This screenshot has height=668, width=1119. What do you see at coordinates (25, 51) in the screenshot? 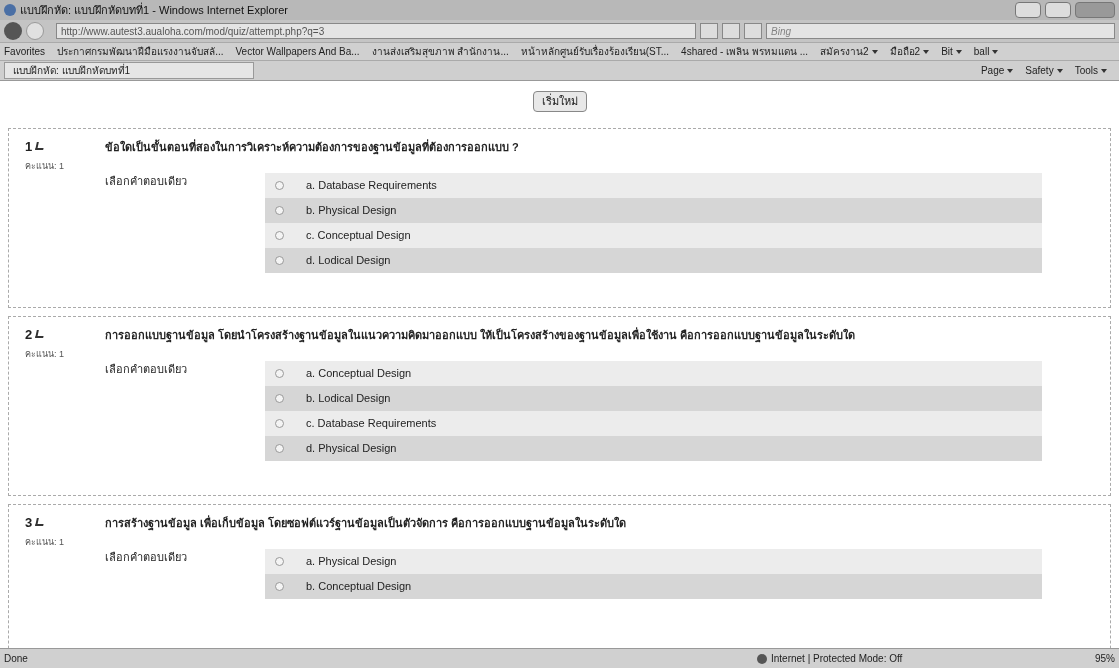
I see `favorites-button: Favorites` at bounding box center [25, 51].